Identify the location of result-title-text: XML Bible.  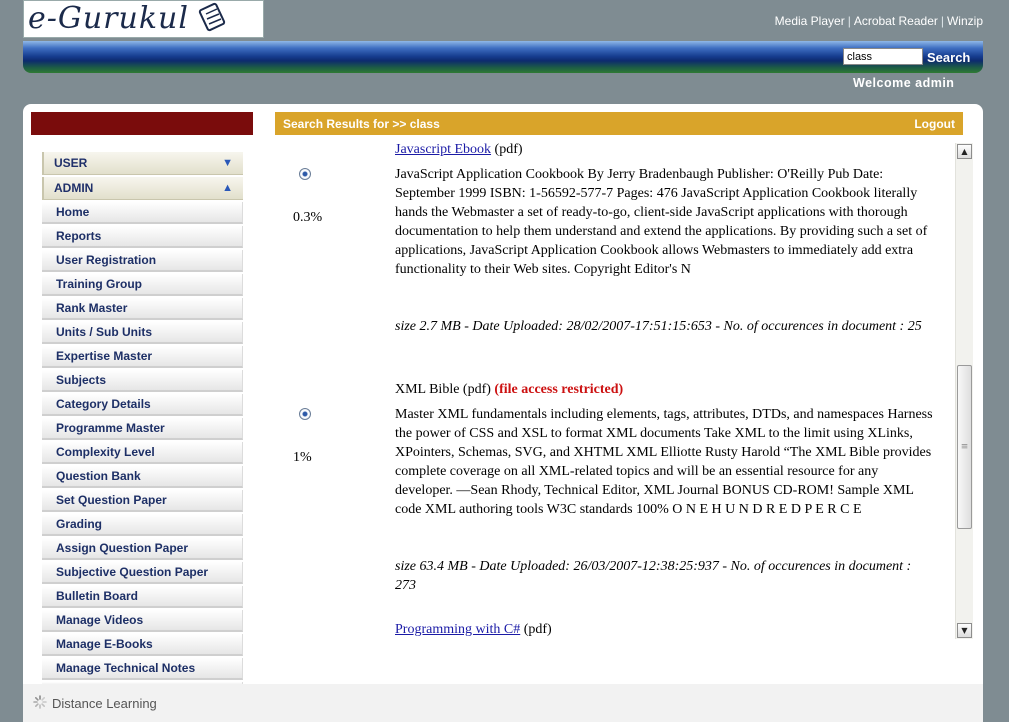
(427, 389).